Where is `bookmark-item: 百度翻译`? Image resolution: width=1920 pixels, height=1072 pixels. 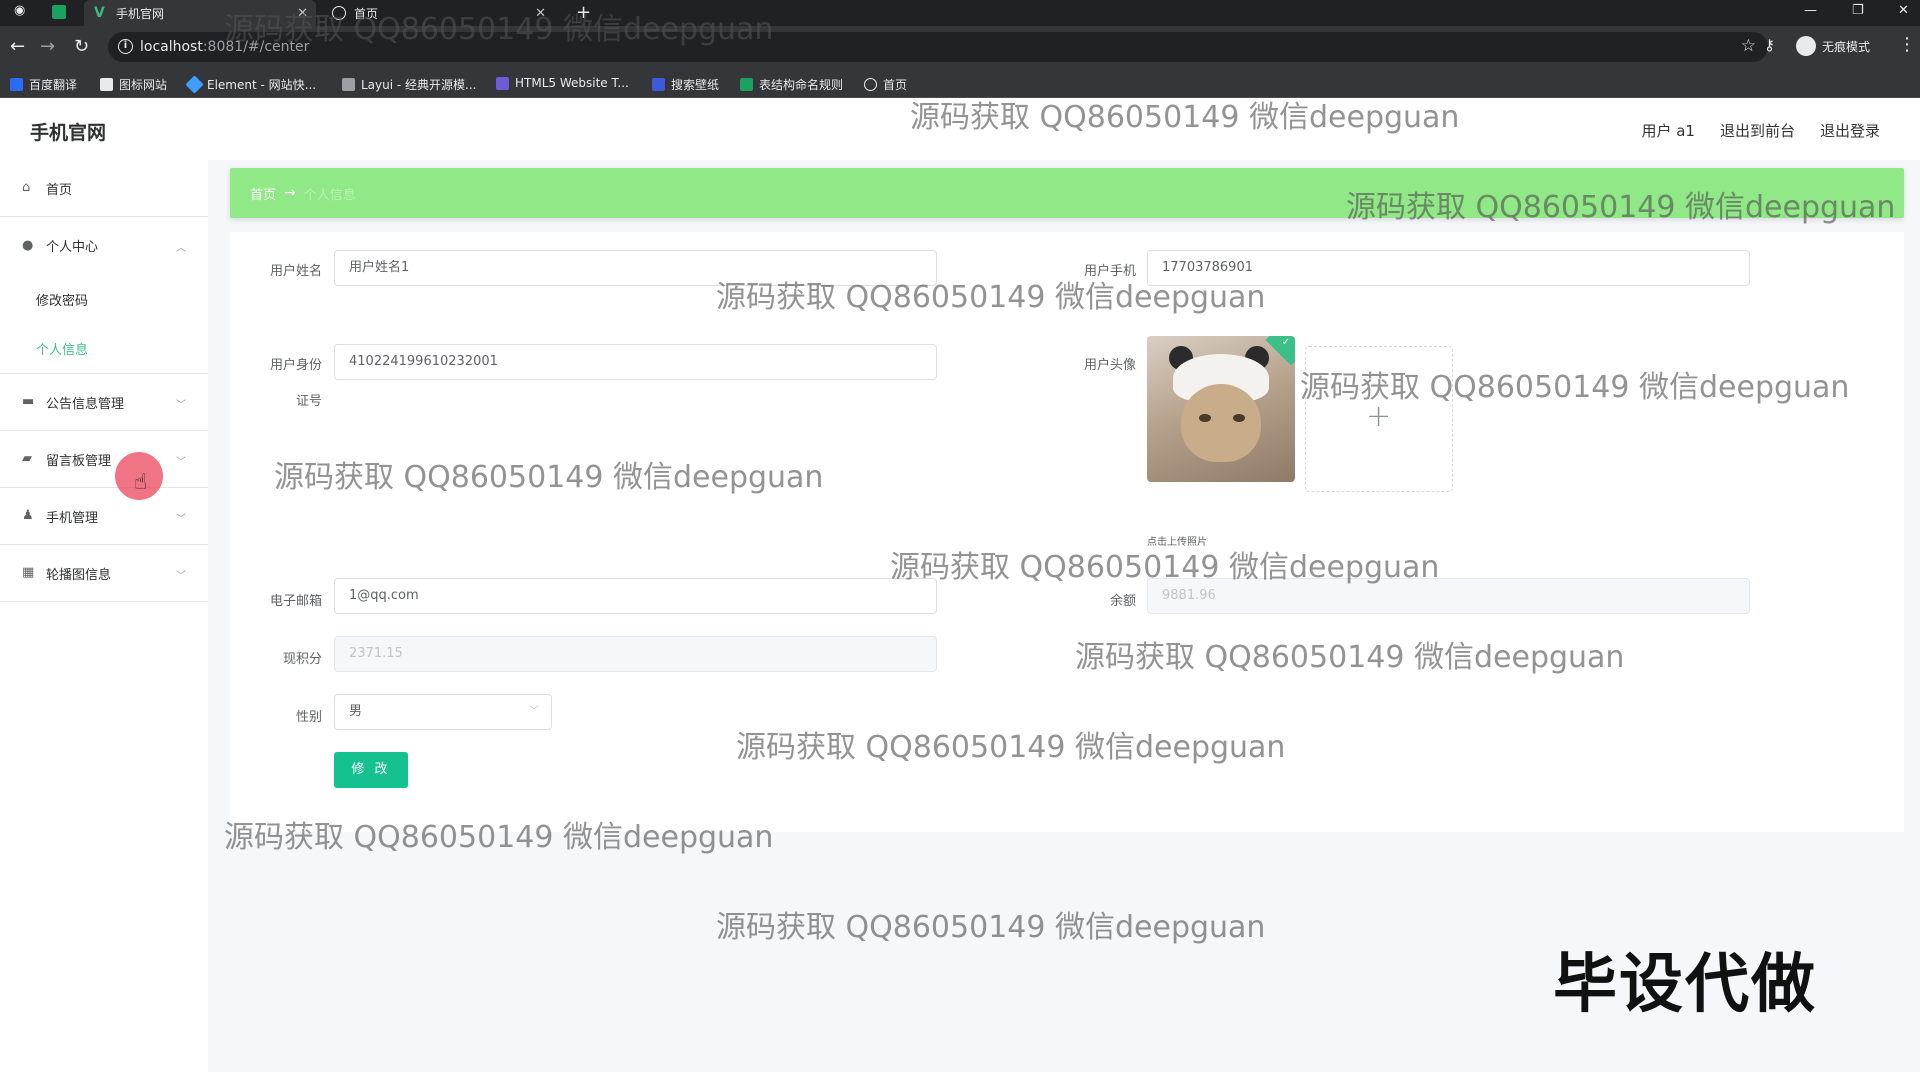
bookmark-item: 百度翻译 is located at coordinates (43, 84).